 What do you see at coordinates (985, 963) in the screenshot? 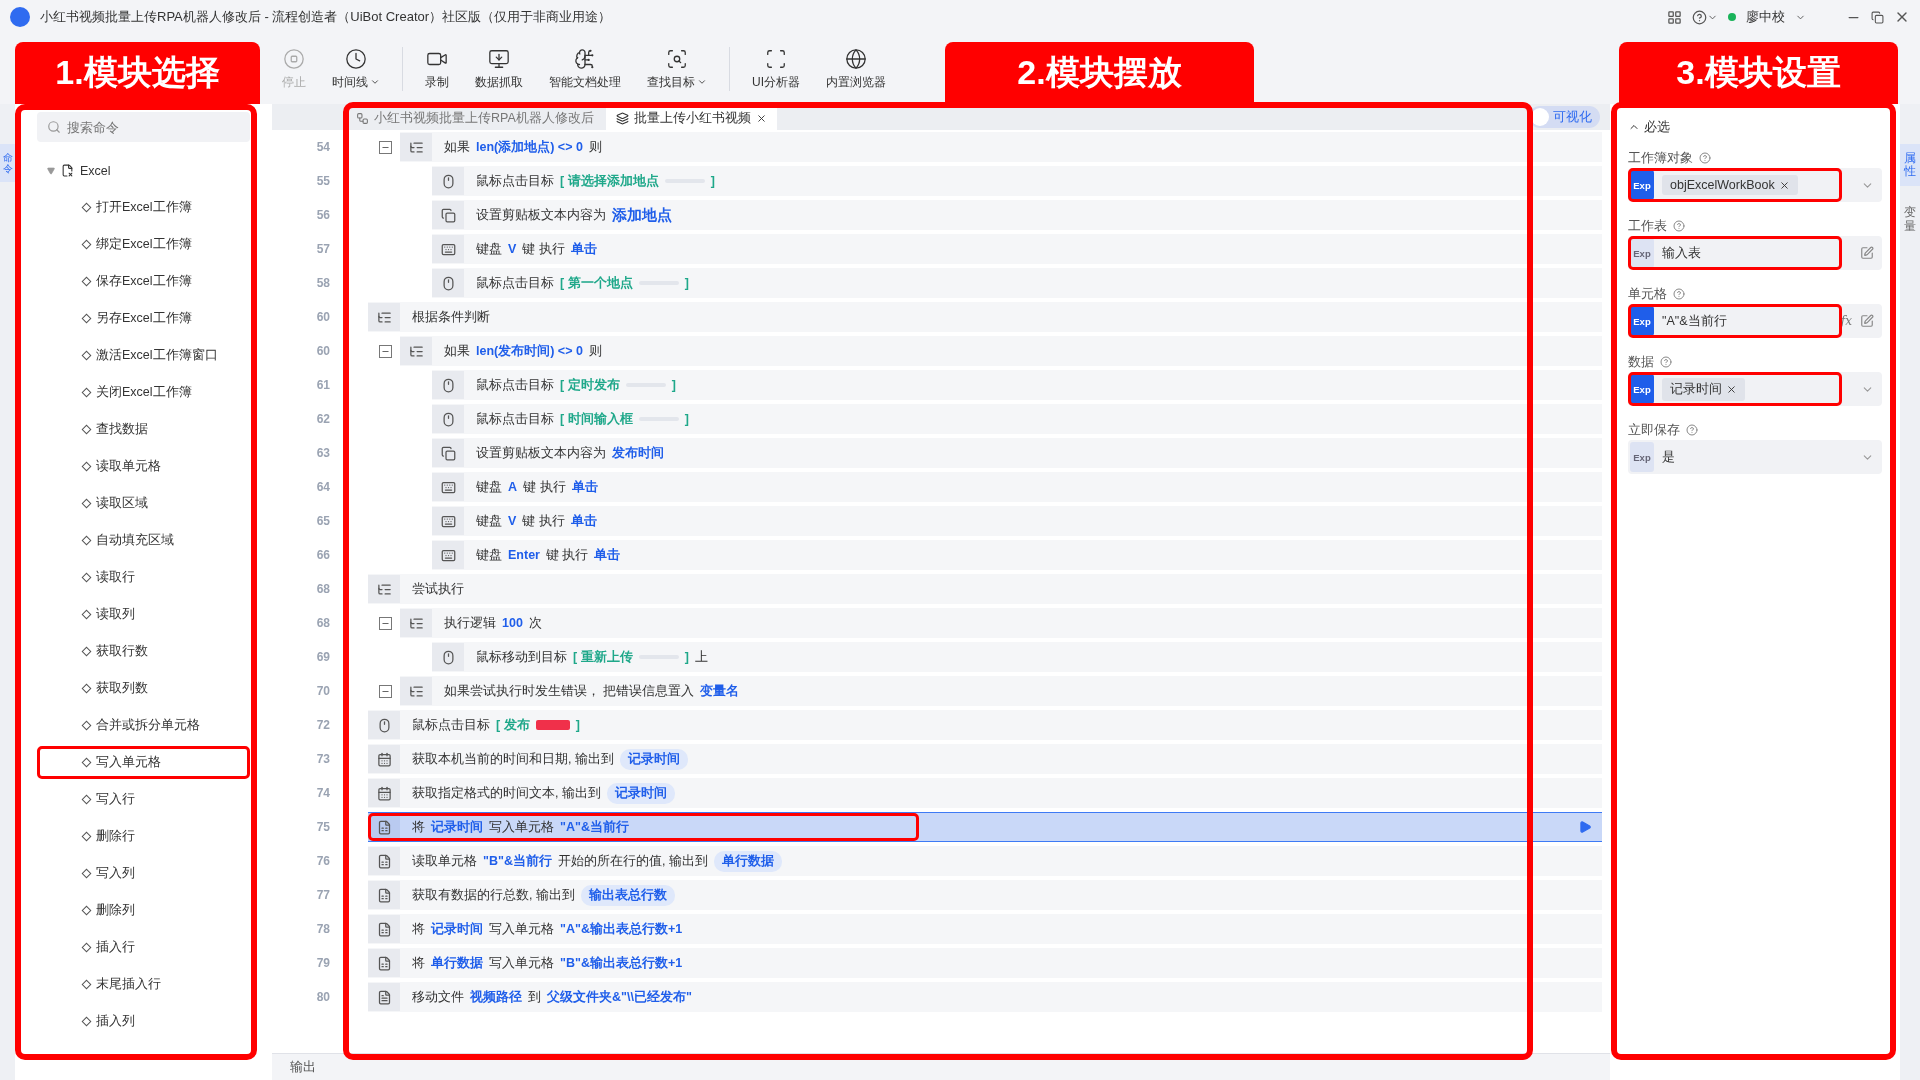
I see `statement-row: 将 单行数据 写入单元格 "B"&输出表总行数+1` at bounding box center [985, 963].